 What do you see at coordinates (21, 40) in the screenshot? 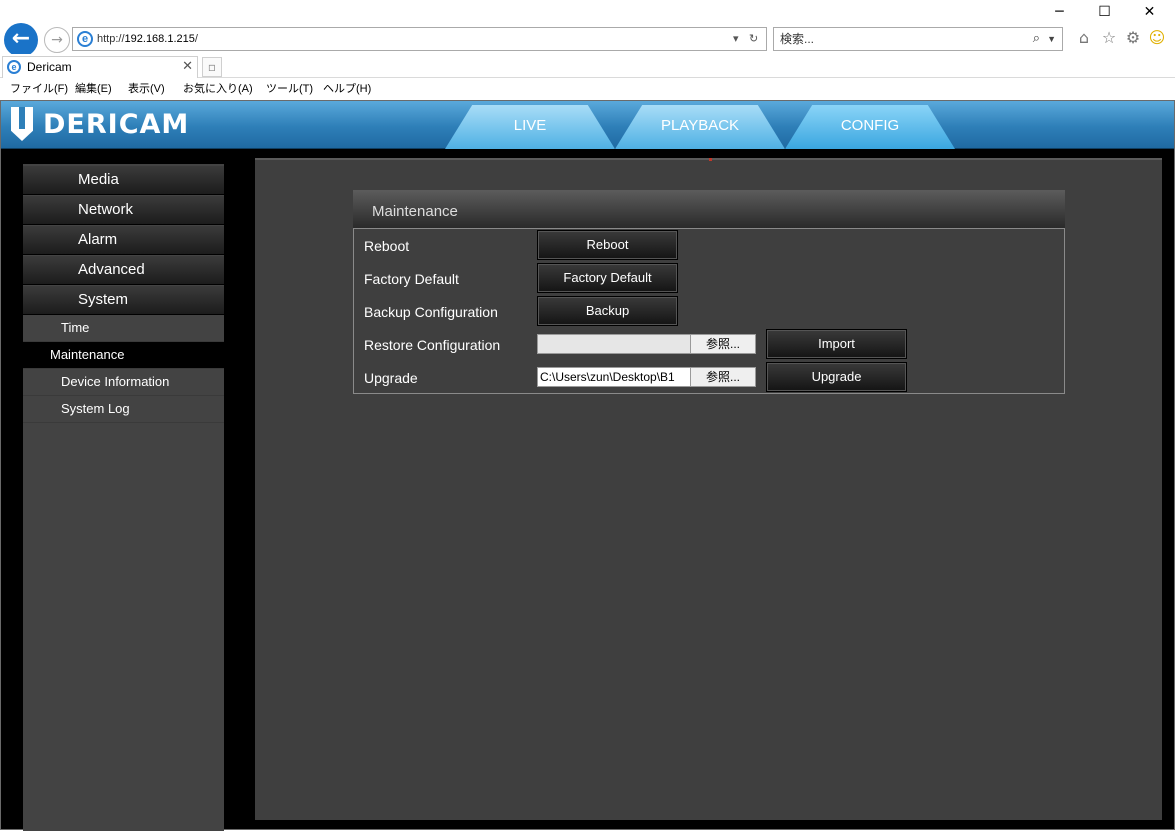
I see `back-arrow-icon: ←` at bounding box center [21, 40].